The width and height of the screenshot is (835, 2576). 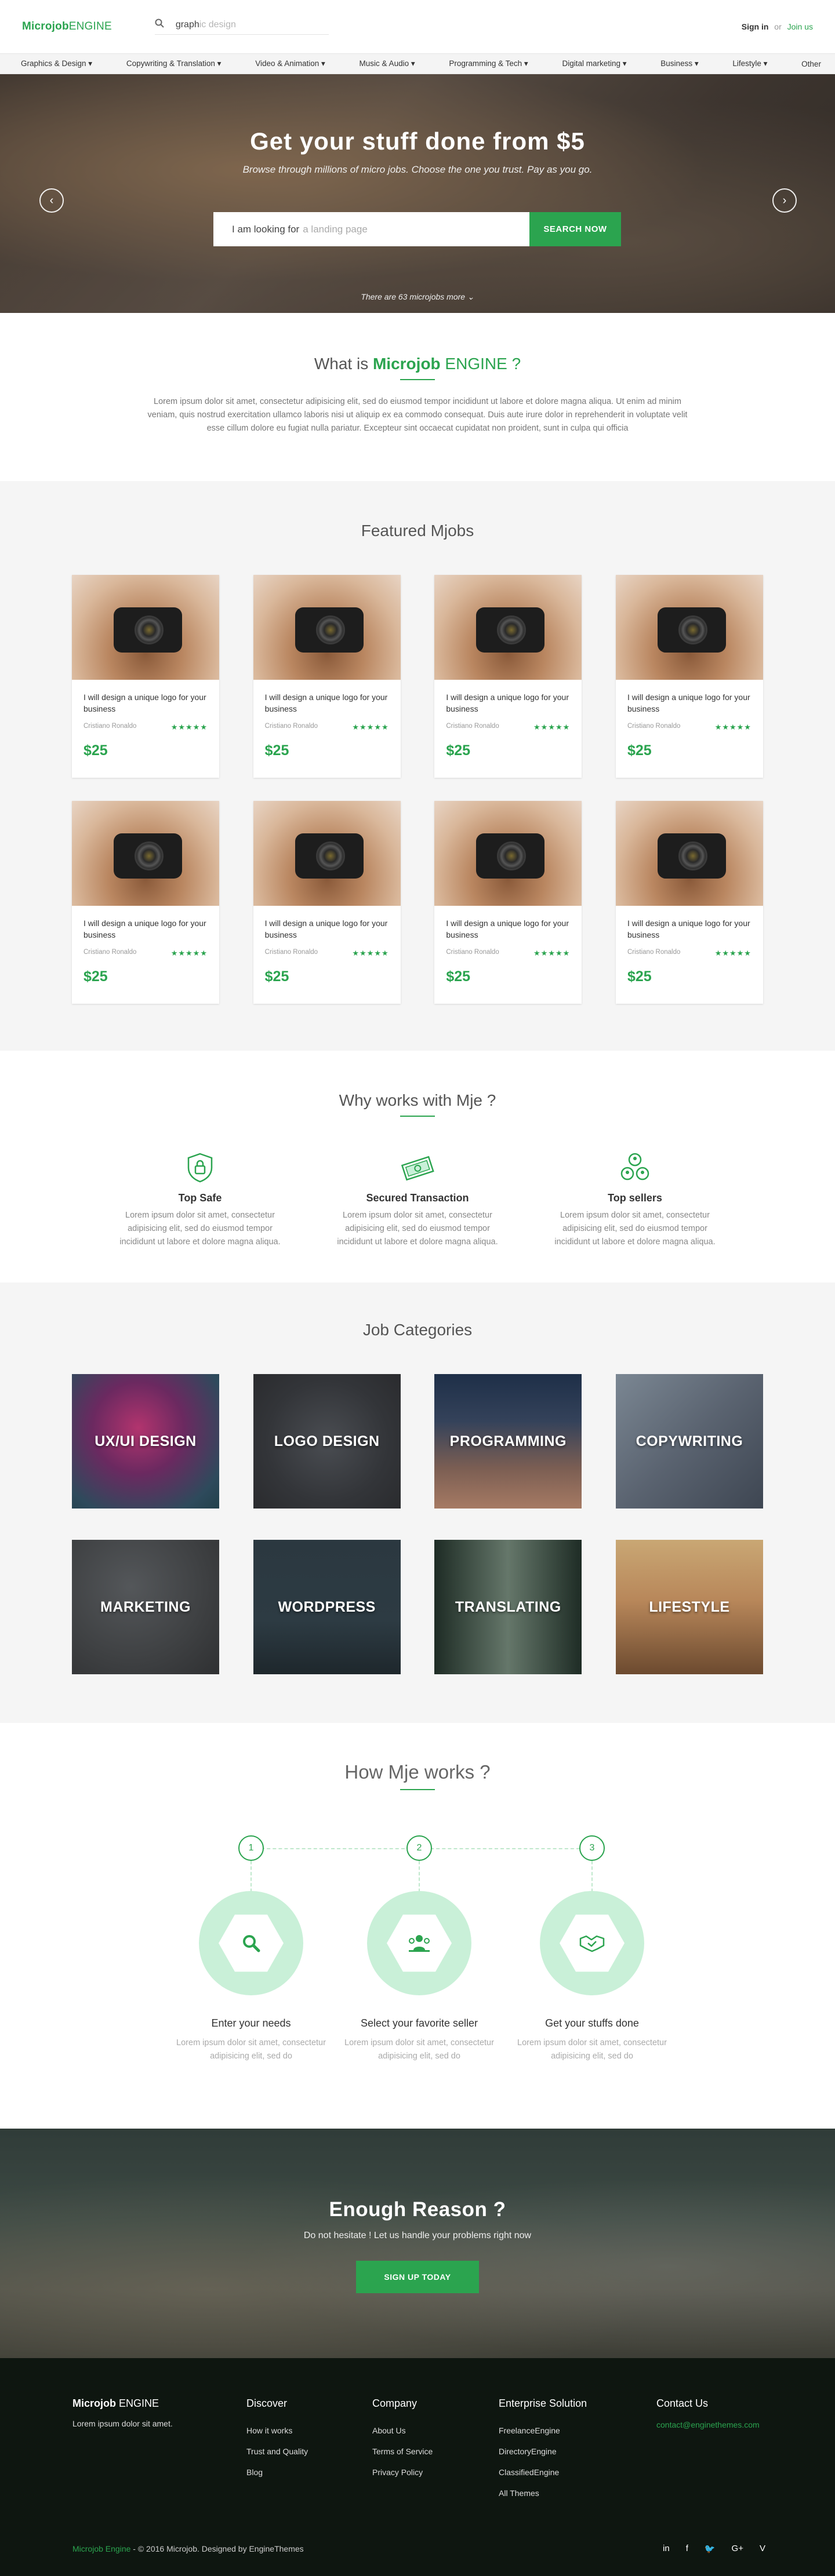 What do you see at coordinates (327, 1607) in the screenshot?
I see `category-wordpress: WORDPRESS` at bounding box center [327, 1607].